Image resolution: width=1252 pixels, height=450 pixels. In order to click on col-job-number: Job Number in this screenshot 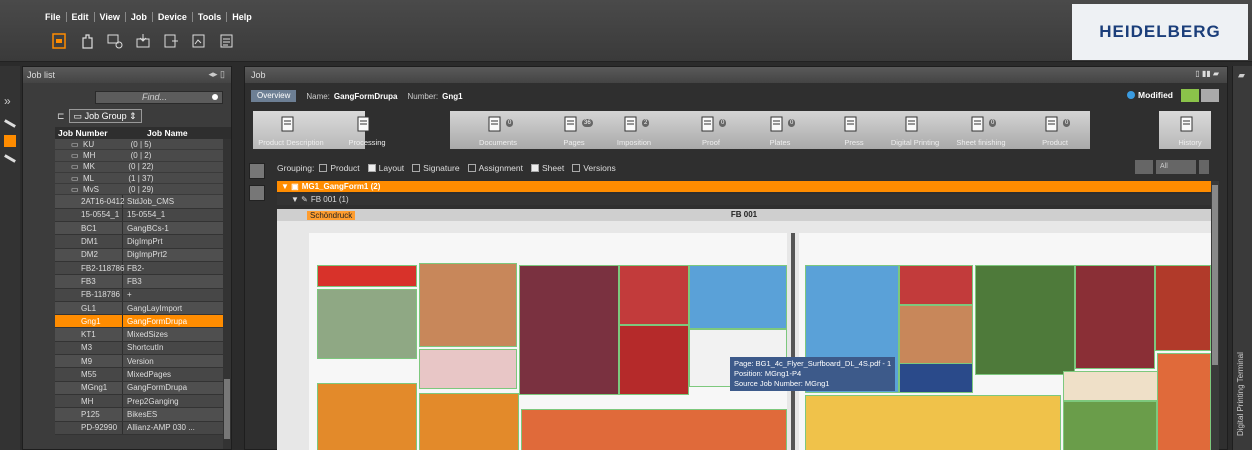, I will do `click(100, 133)`.